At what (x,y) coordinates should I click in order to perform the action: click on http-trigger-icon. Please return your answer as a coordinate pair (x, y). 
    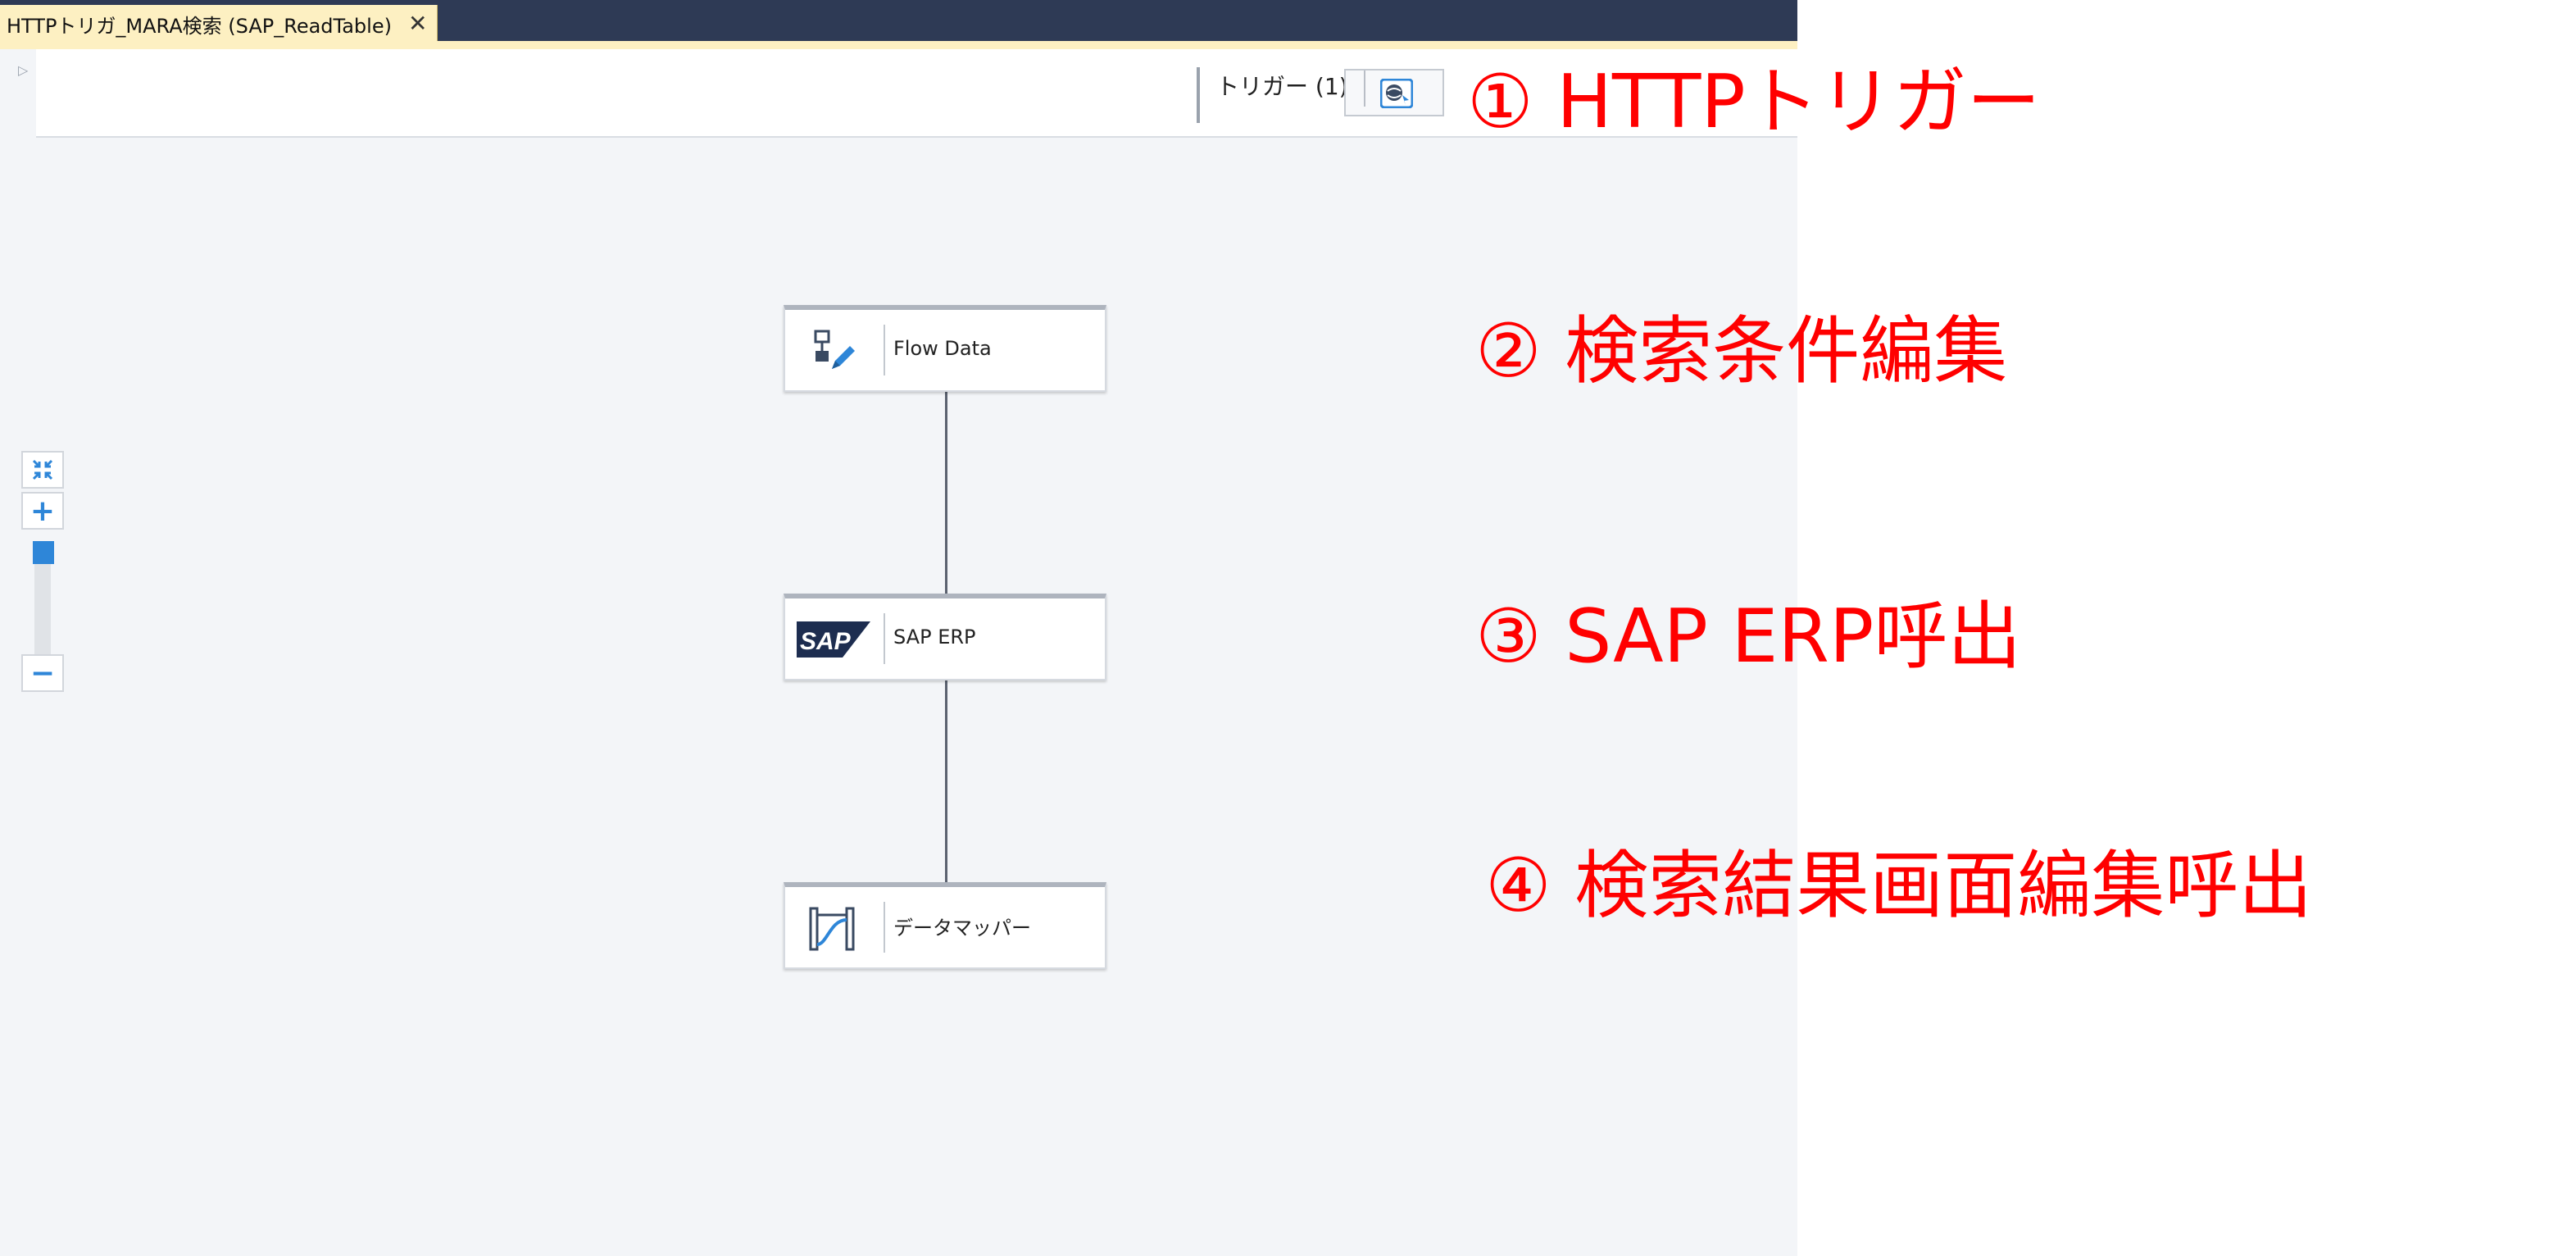
    Looking at the image, I should click on (1396, 93).